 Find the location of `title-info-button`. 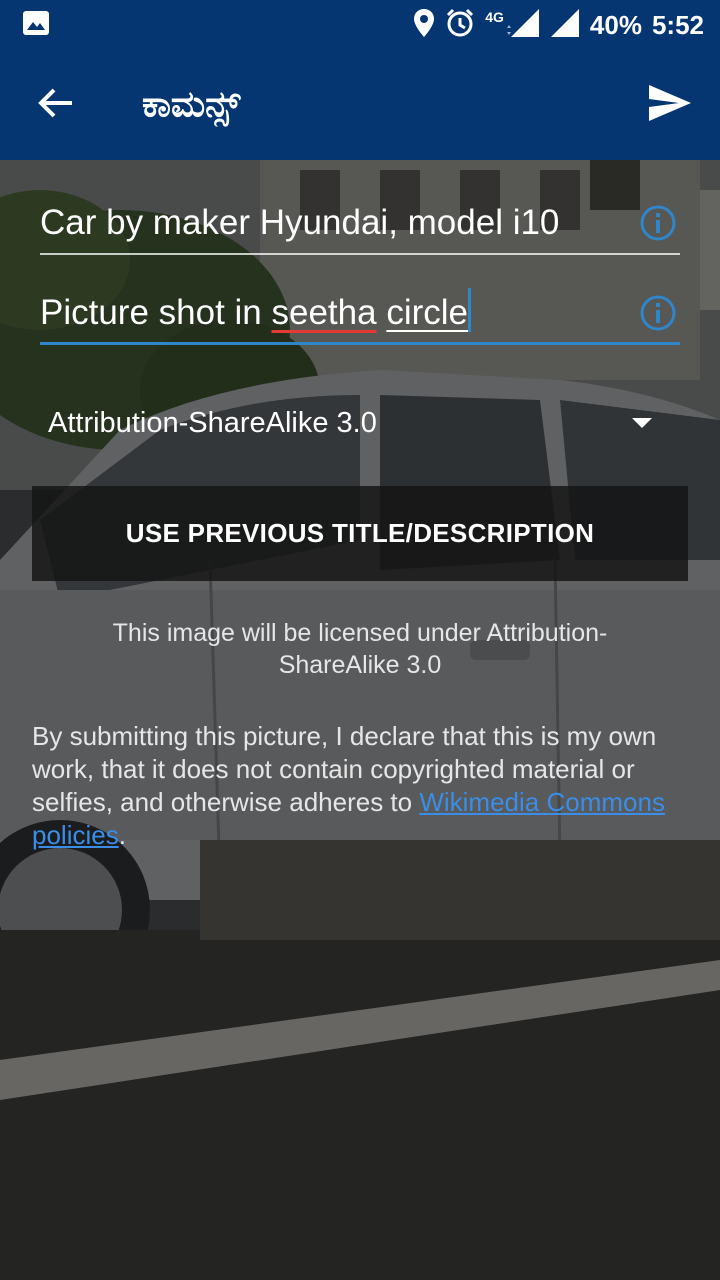

title-info-button is located at coordinates (658, 223).